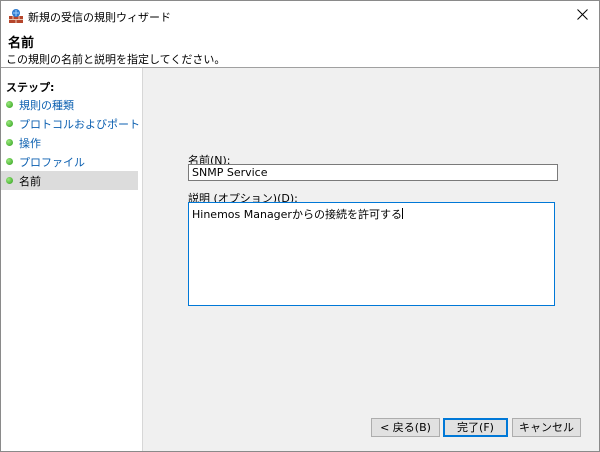 Image resolution: width=600 pixels, height=452 pixels. What do you see at coordinates (46, 105) in the screenshot?
I see `step-label: 規則の種類` at bounding box center [46, 105].